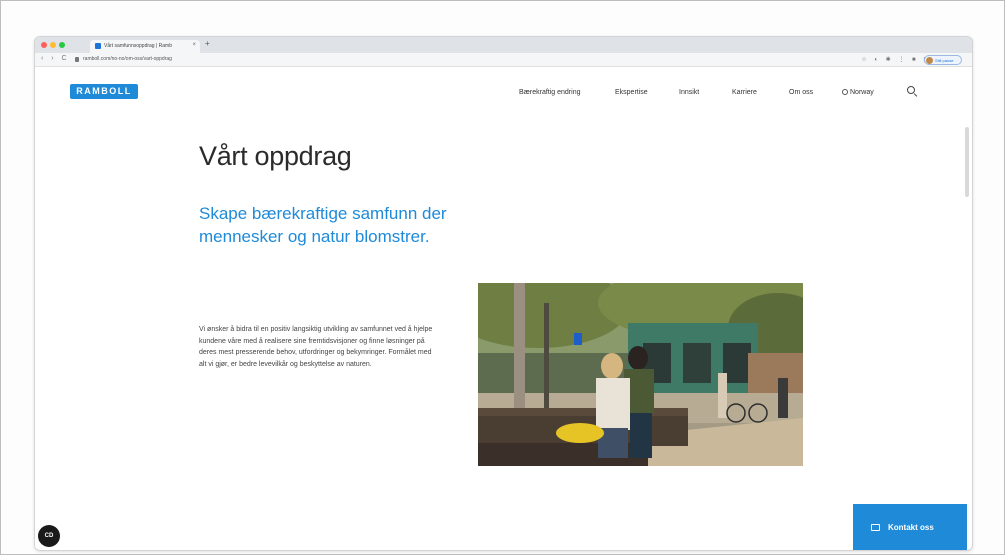 This screenshot has width=1005, height=555. What do you see at coordinates (845, 92) in the screenshot?
I see `globe-icon` at bounding box center [845, 92].